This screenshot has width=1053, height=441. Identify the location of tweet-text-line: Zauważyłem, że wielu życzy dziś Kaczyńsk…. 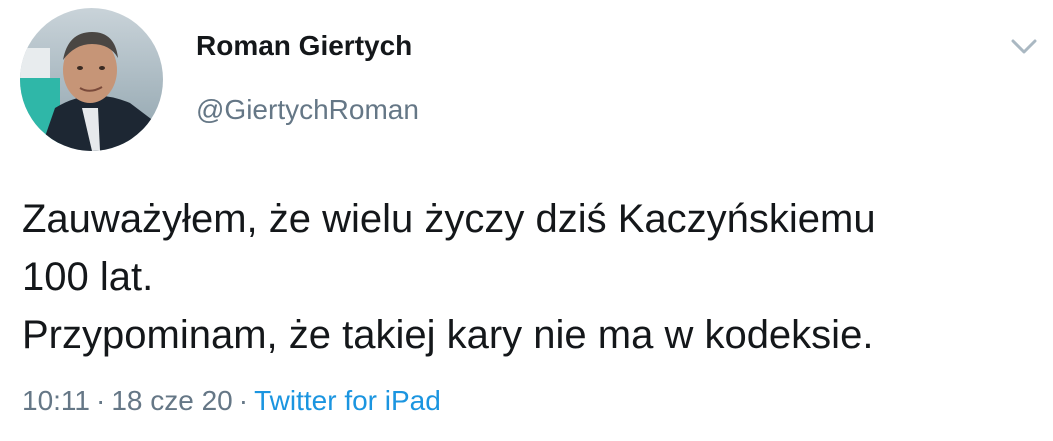
(449, 219).